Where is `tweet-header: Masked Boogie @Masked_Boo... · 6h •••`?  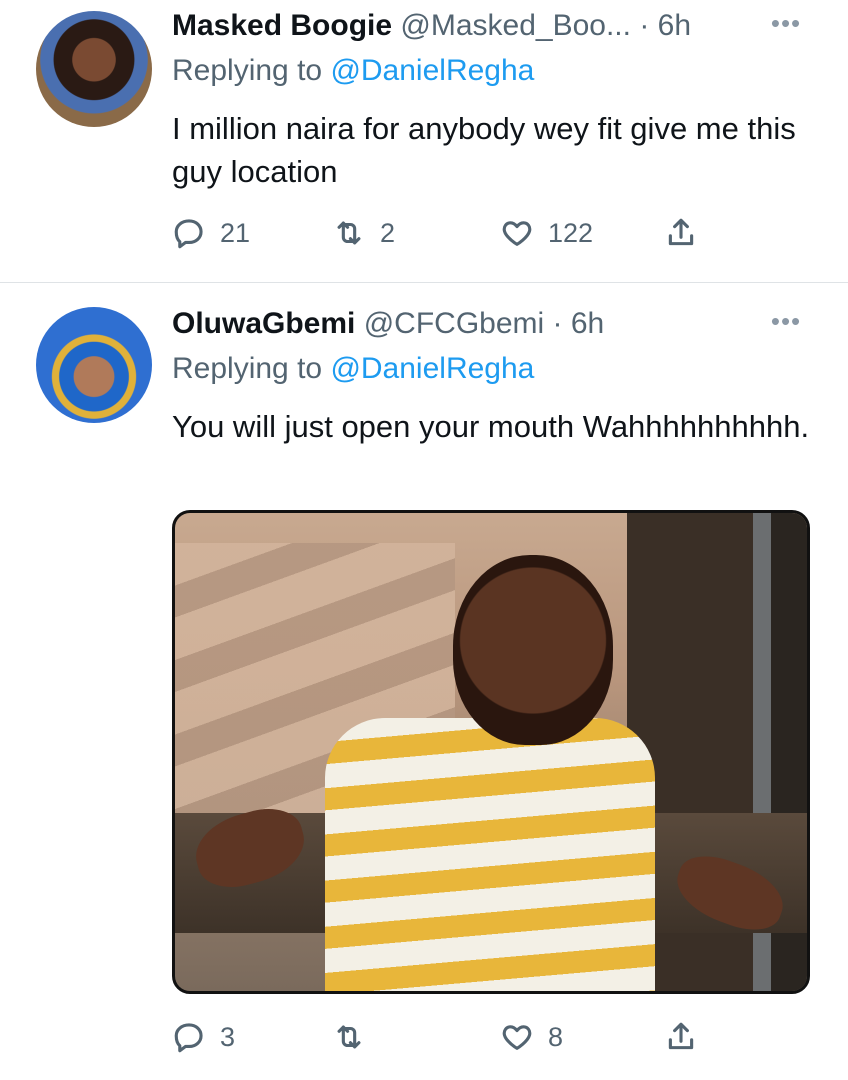 tweet-header: Masked Boogie @Masked_Boo... · 6h ••• is located at coordinates (490, 26).